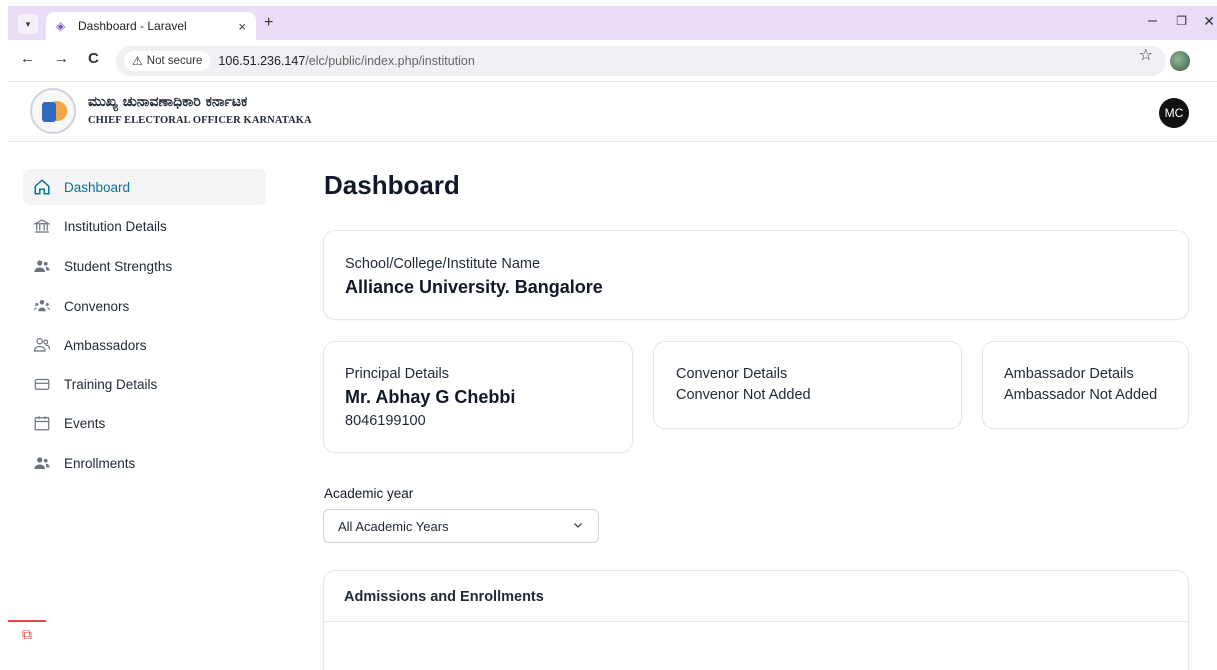 This screenshot has width=1217, height=670. Describe the element at coordinates (1209, 21) in the screenshot. I see `window-close-icon: ✕` at that location.